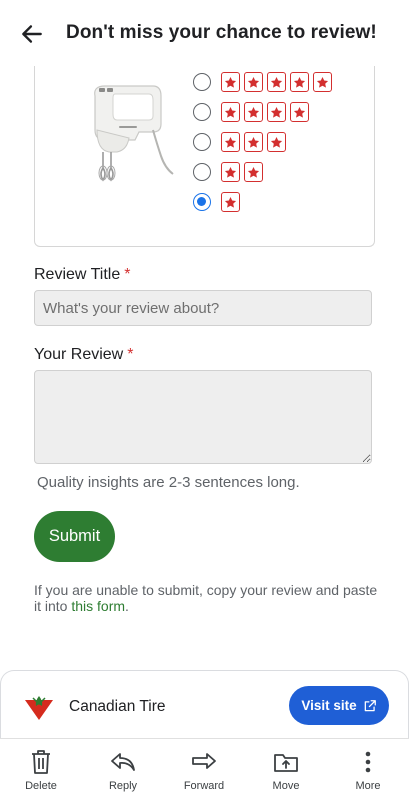 Image resolution: width=409 pixels, height=800 pixels. What do you see at coordinates (286, 786) in the screenshot?
I see `move-label: Move` at bounding box center [286, 786].